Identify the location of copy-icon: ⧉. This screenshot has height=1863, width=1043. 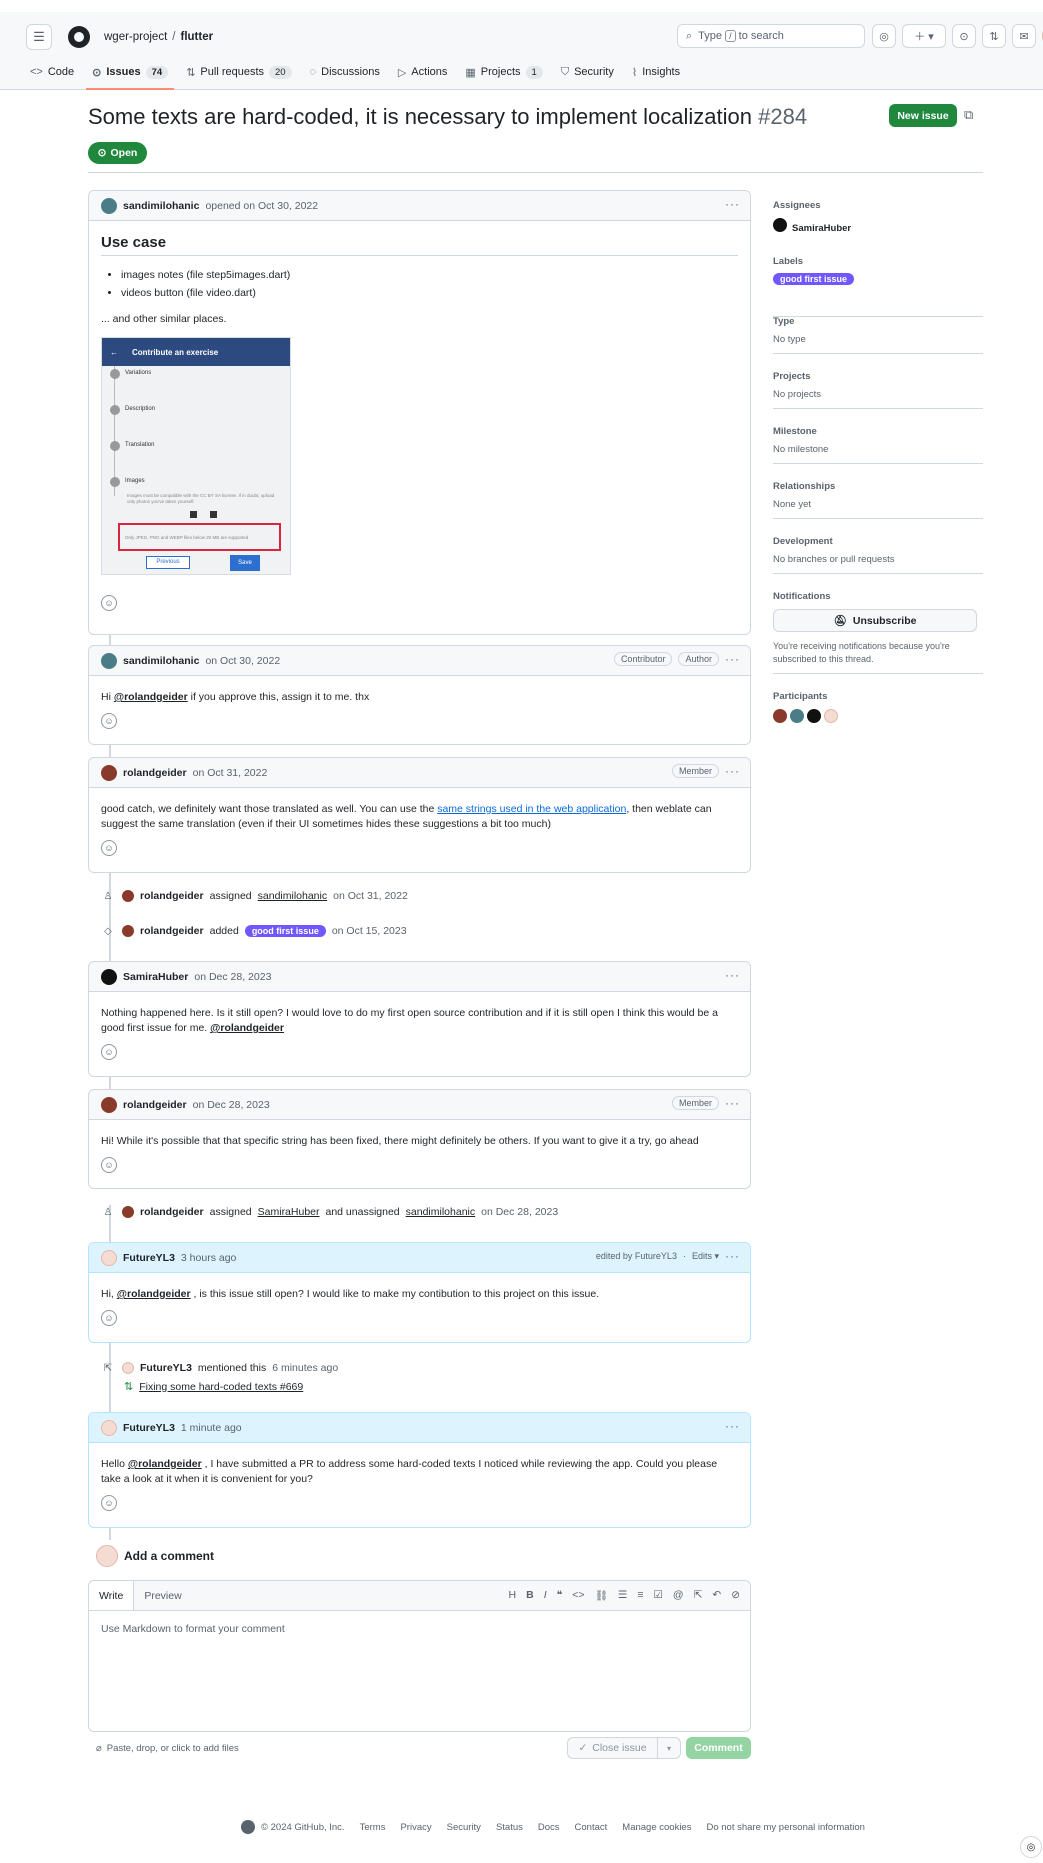
(968, 115).